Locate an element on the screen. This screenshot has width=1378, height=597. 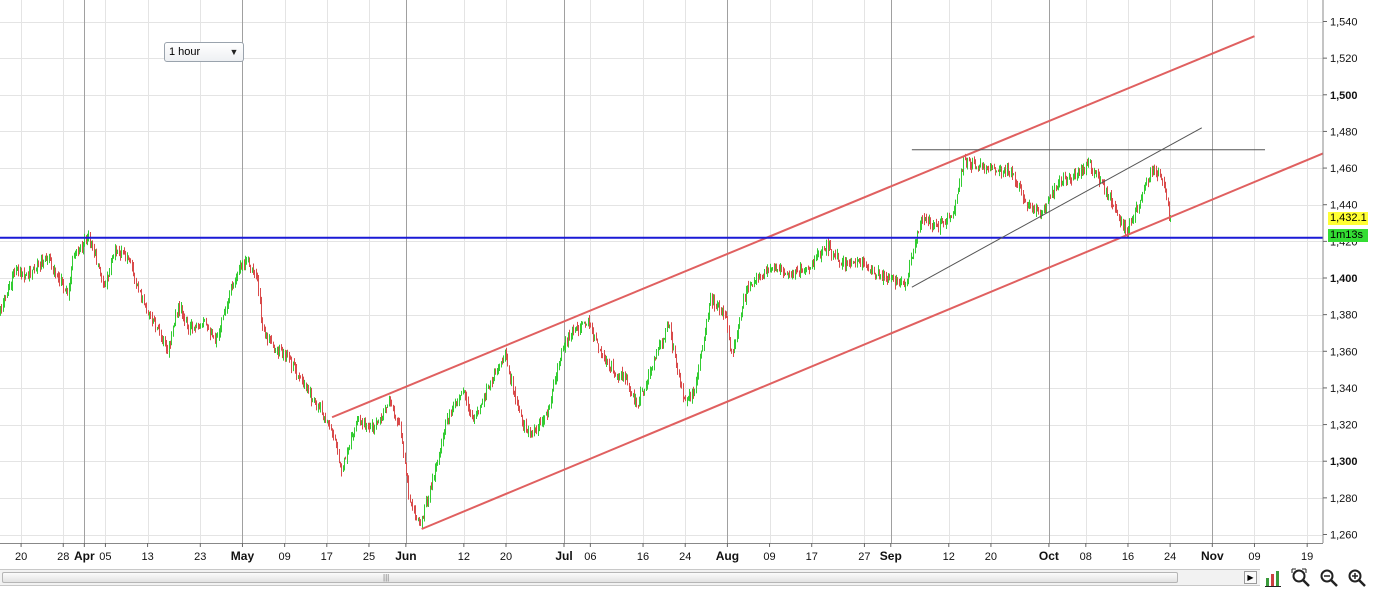
scrollbar-thumb: ||| is located at coordinates (590, 577).